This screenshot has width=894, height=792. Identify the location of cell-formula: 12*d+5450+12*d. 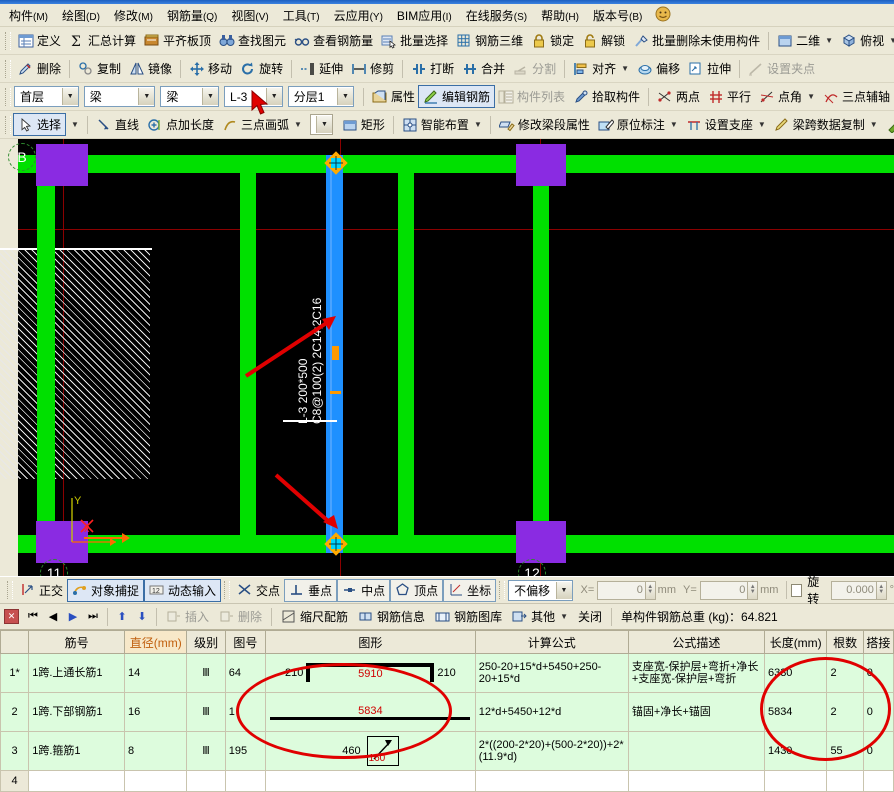
(551, 712).